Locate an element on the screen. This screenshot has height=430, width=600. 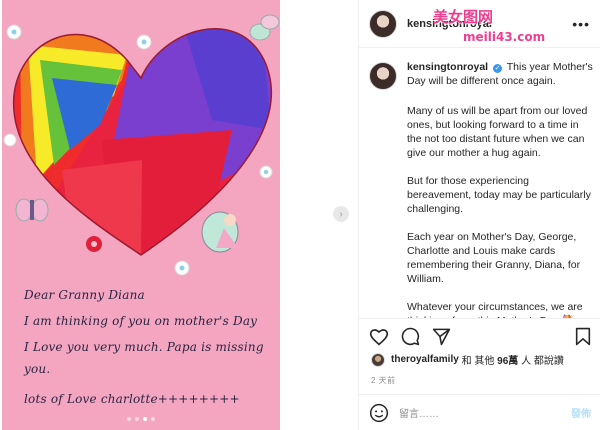
card-line-2: I am thinking of you on mother's Day is located at coordinates (141, 321).